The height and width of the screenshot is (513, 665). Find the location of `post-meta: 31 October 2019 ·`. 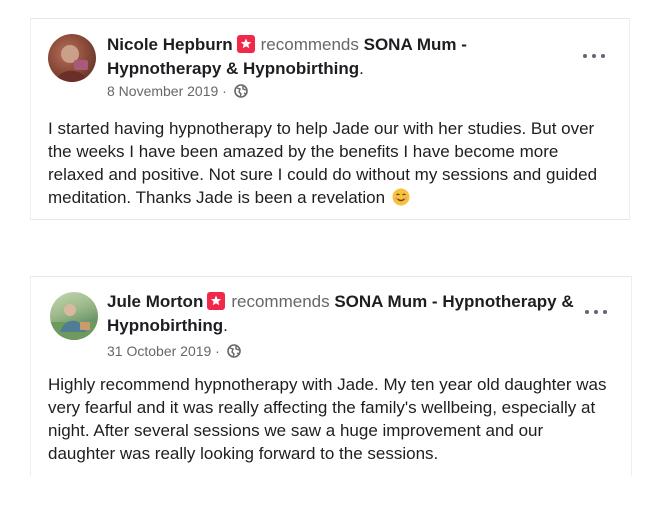

post-meta: 31 October 2019 · is located at coordinates (174, 351).